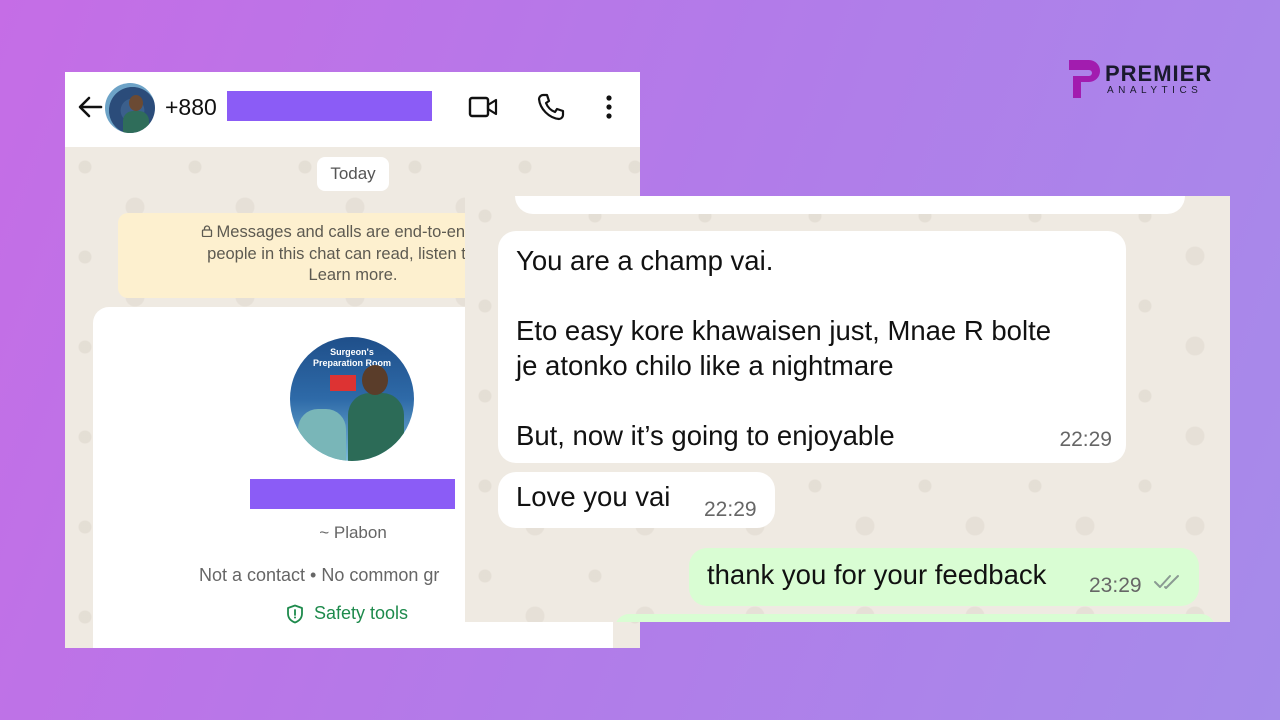  Describe the element at coordinates (1084, 79) in the screenshot. I see `logo-mark-icon` at that location.